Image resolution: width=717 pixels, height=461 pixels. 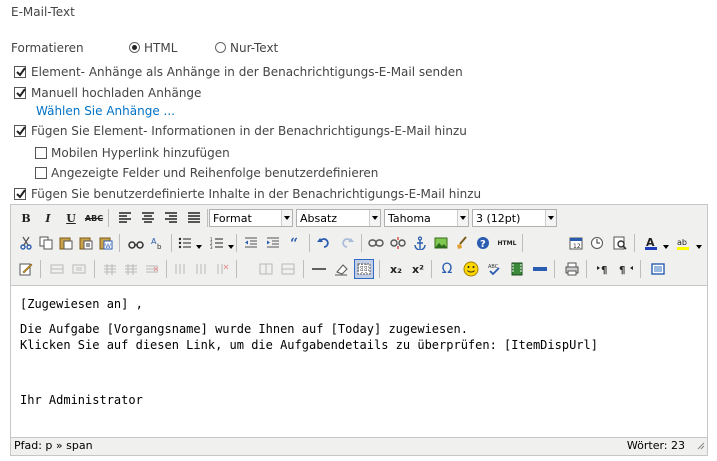 What do you see at coordinates (576, 243) in the screenshot?
I see `insert-date-icon: 12` at bounding box center [576, 243].